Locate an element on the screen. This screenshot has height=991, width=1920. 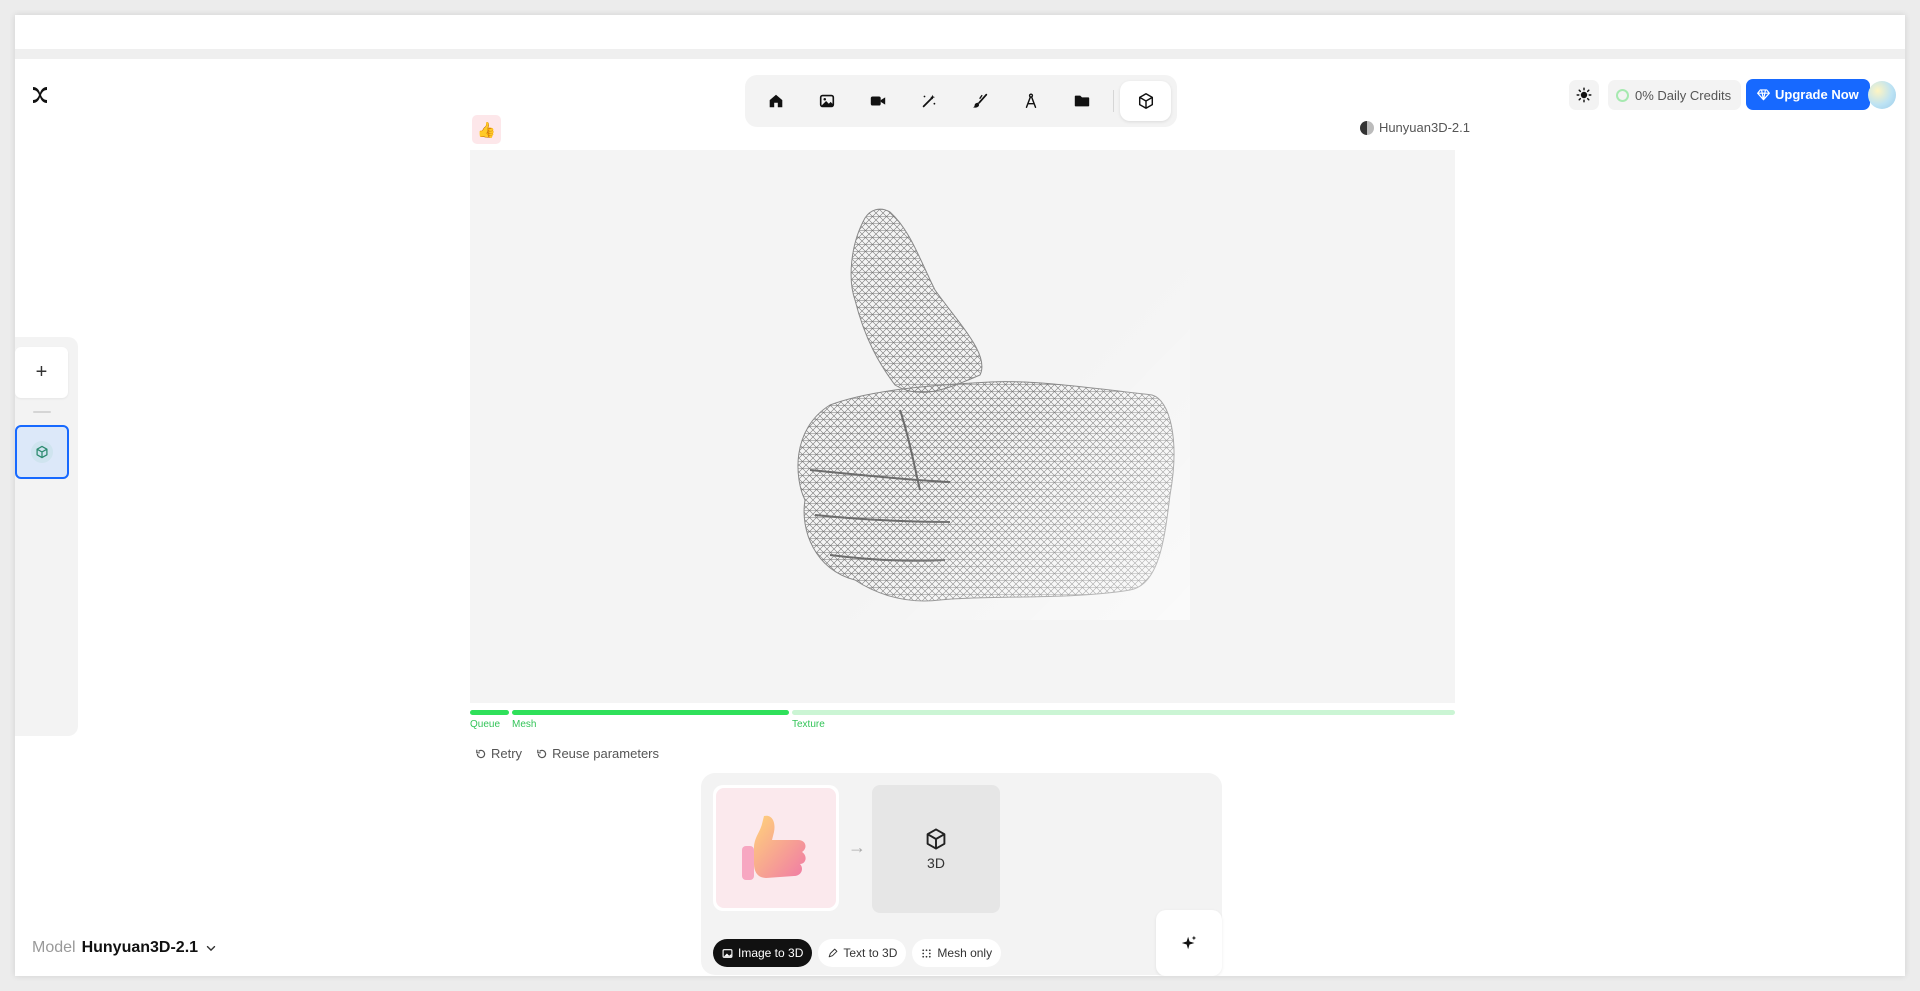
magic-wand-icon is located at coordinates (929, 101).